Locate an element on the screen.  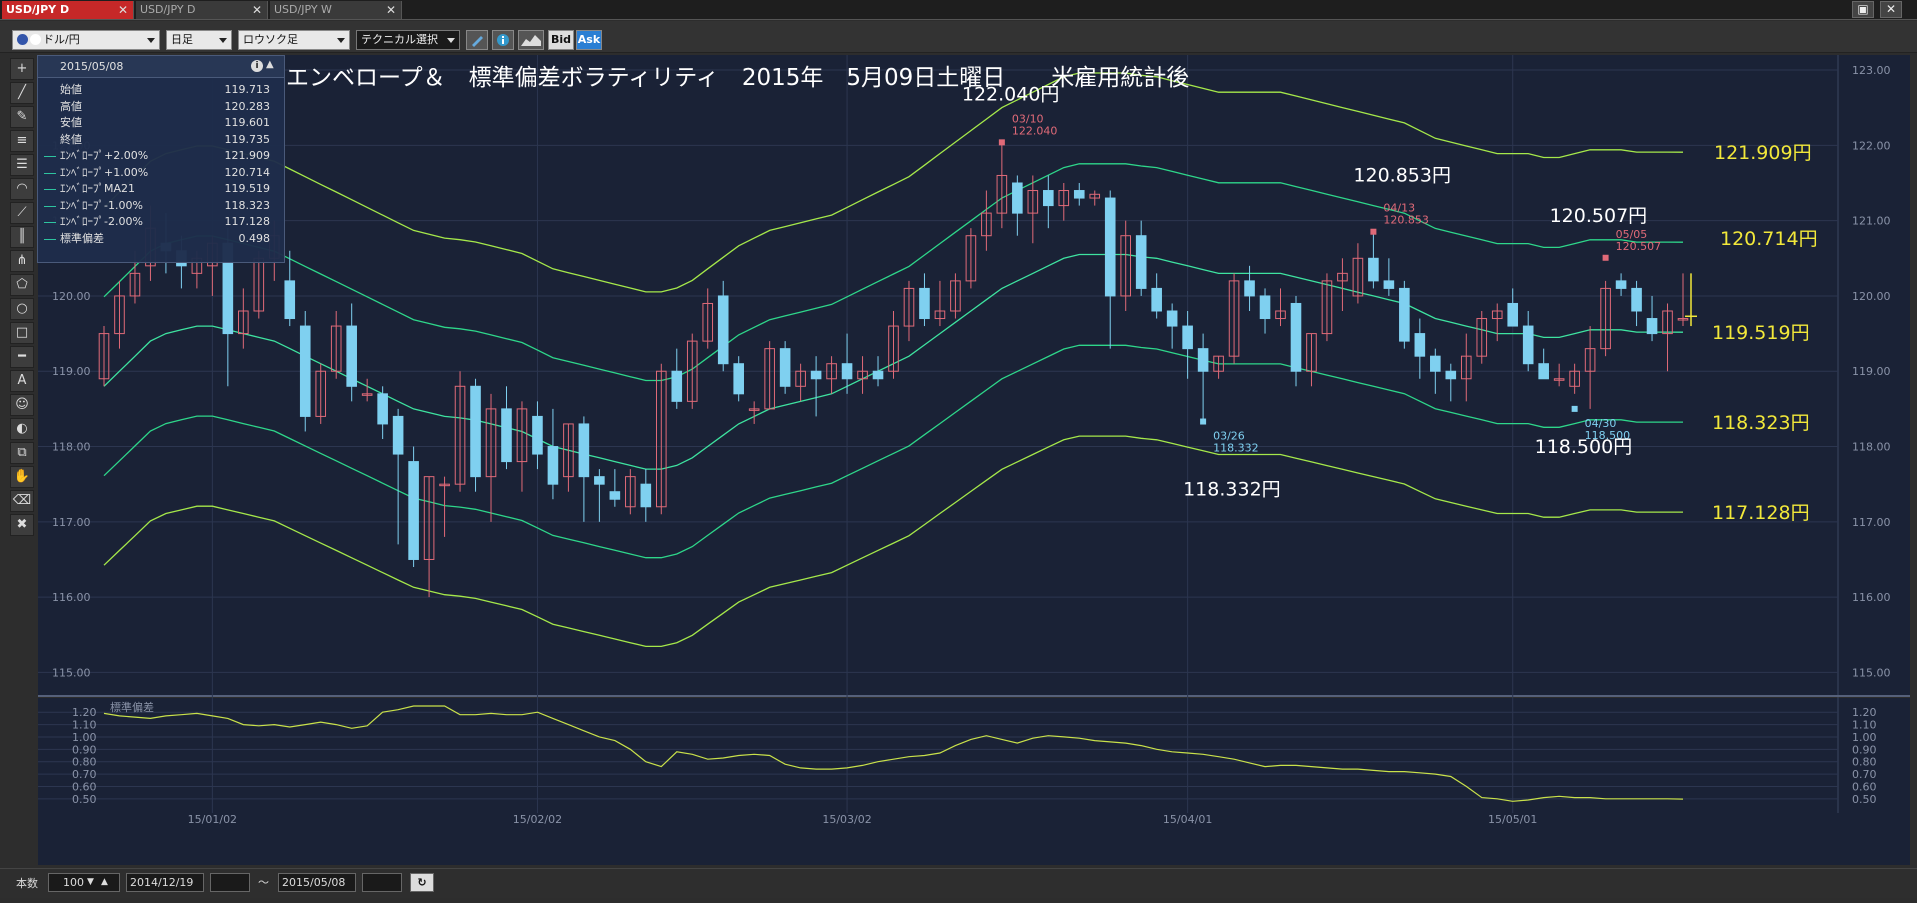
vertical-lines-icon: ║ is located at coordinates (22, 237).